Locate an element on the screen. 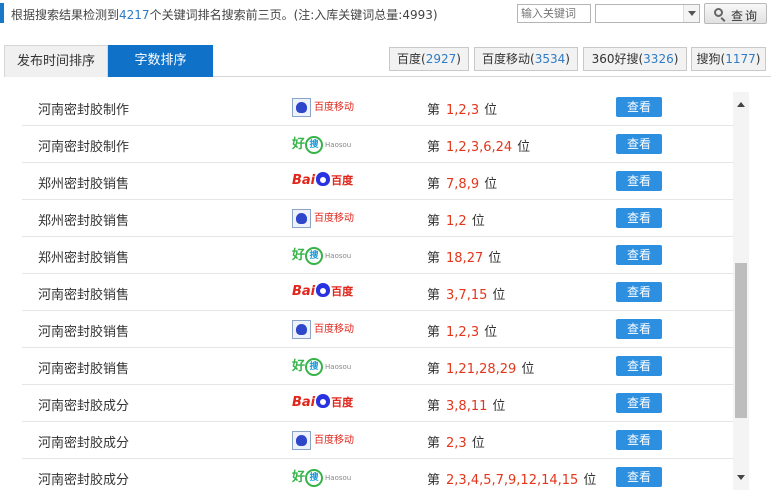 Image resolution: width=771 pixels, height=501 pixels. table-row: 郑州密封胶销售 百度移动 第 1,2 位 查看 is located at coordinates (377, 218).